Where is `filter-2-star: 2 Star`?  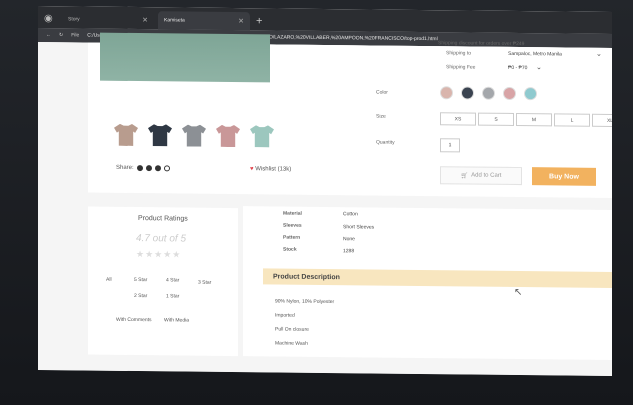 filter-2-star: 2 Star is located at coordinates (140, 296).